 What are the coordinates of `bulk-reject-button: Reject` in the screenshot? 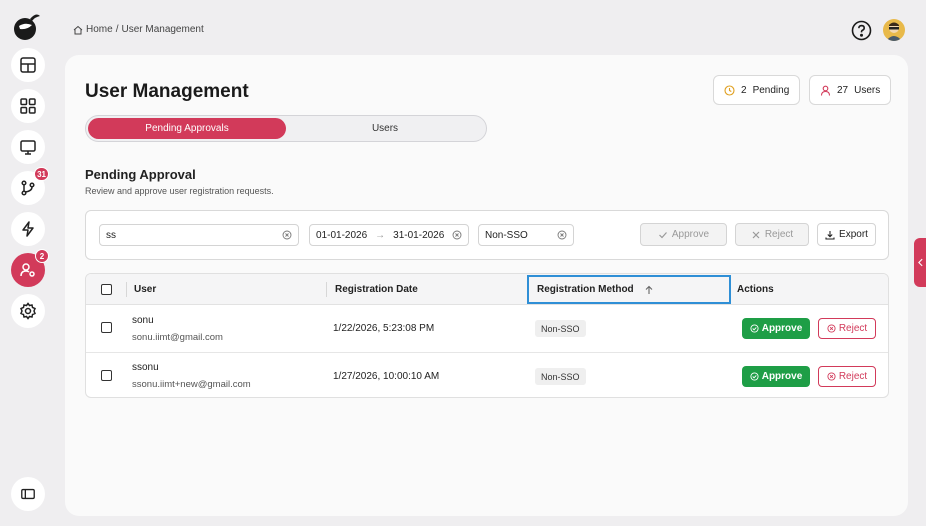 It's located at (772, 234).